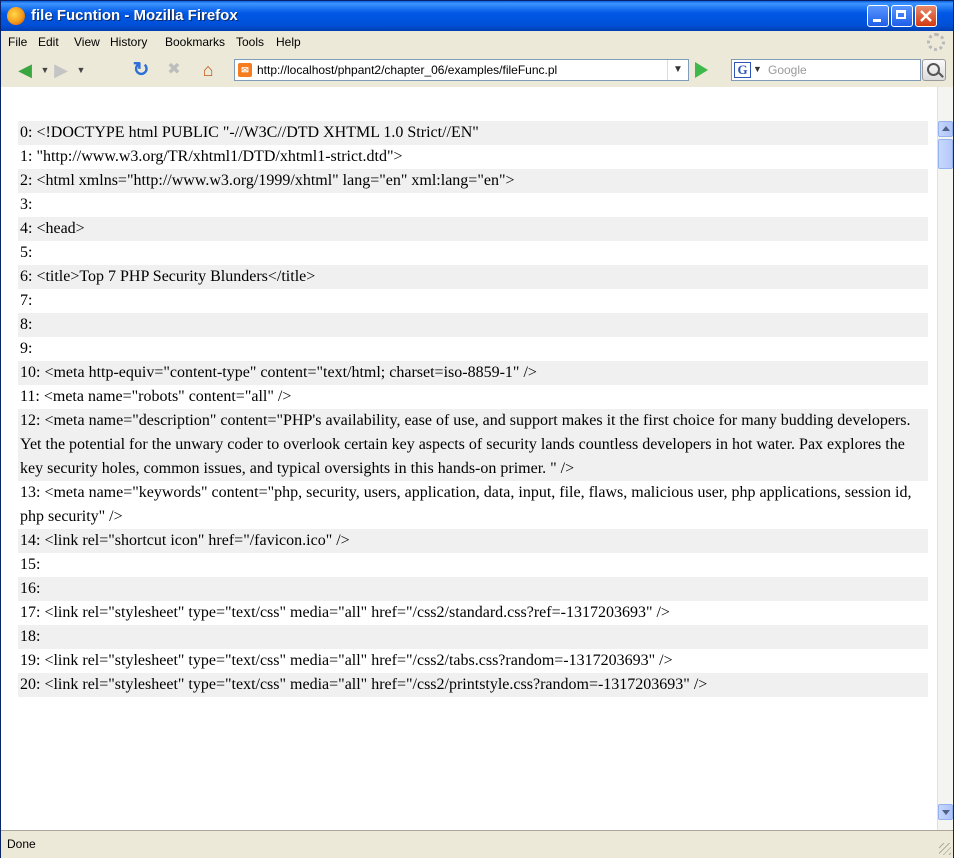 The image size is (954, 858). What do you see at coordinates (288, 42) in the screenshot?
I see `menu-help: Help` at bounding box center [288, 42].